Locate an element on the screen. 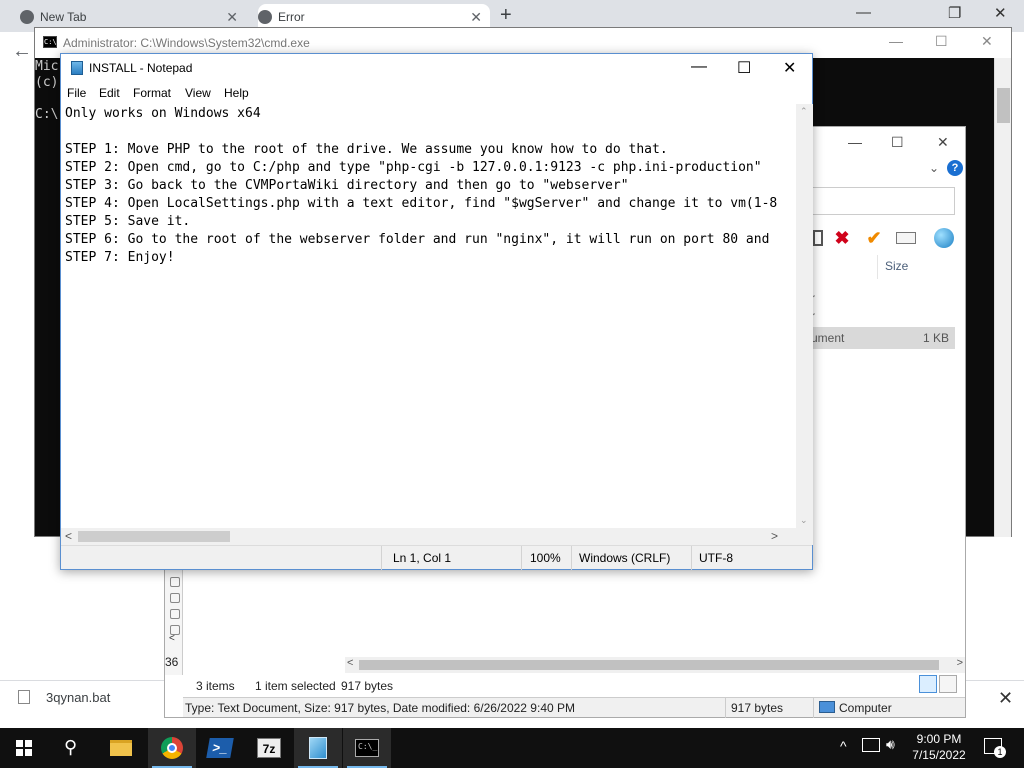 This screenshot has height=768, width=1024. 7zip-icon: 7z is located at coordinates (269, 748).